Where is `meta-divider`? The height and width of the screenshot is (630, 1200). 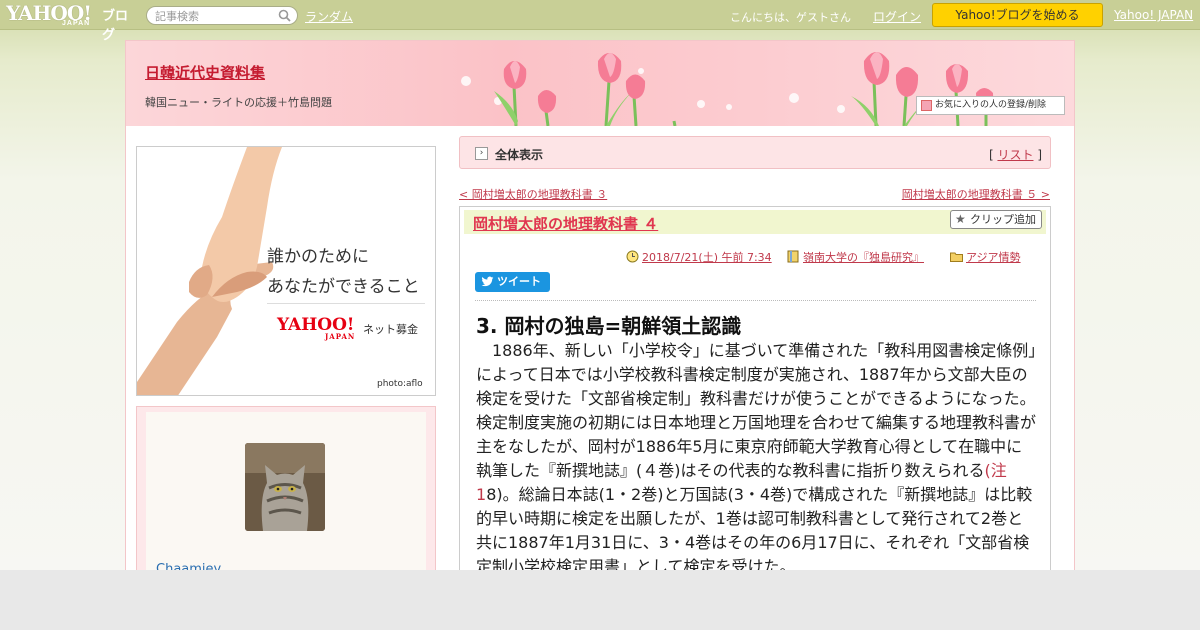
meta-divider is located at coordinates (755, 300).